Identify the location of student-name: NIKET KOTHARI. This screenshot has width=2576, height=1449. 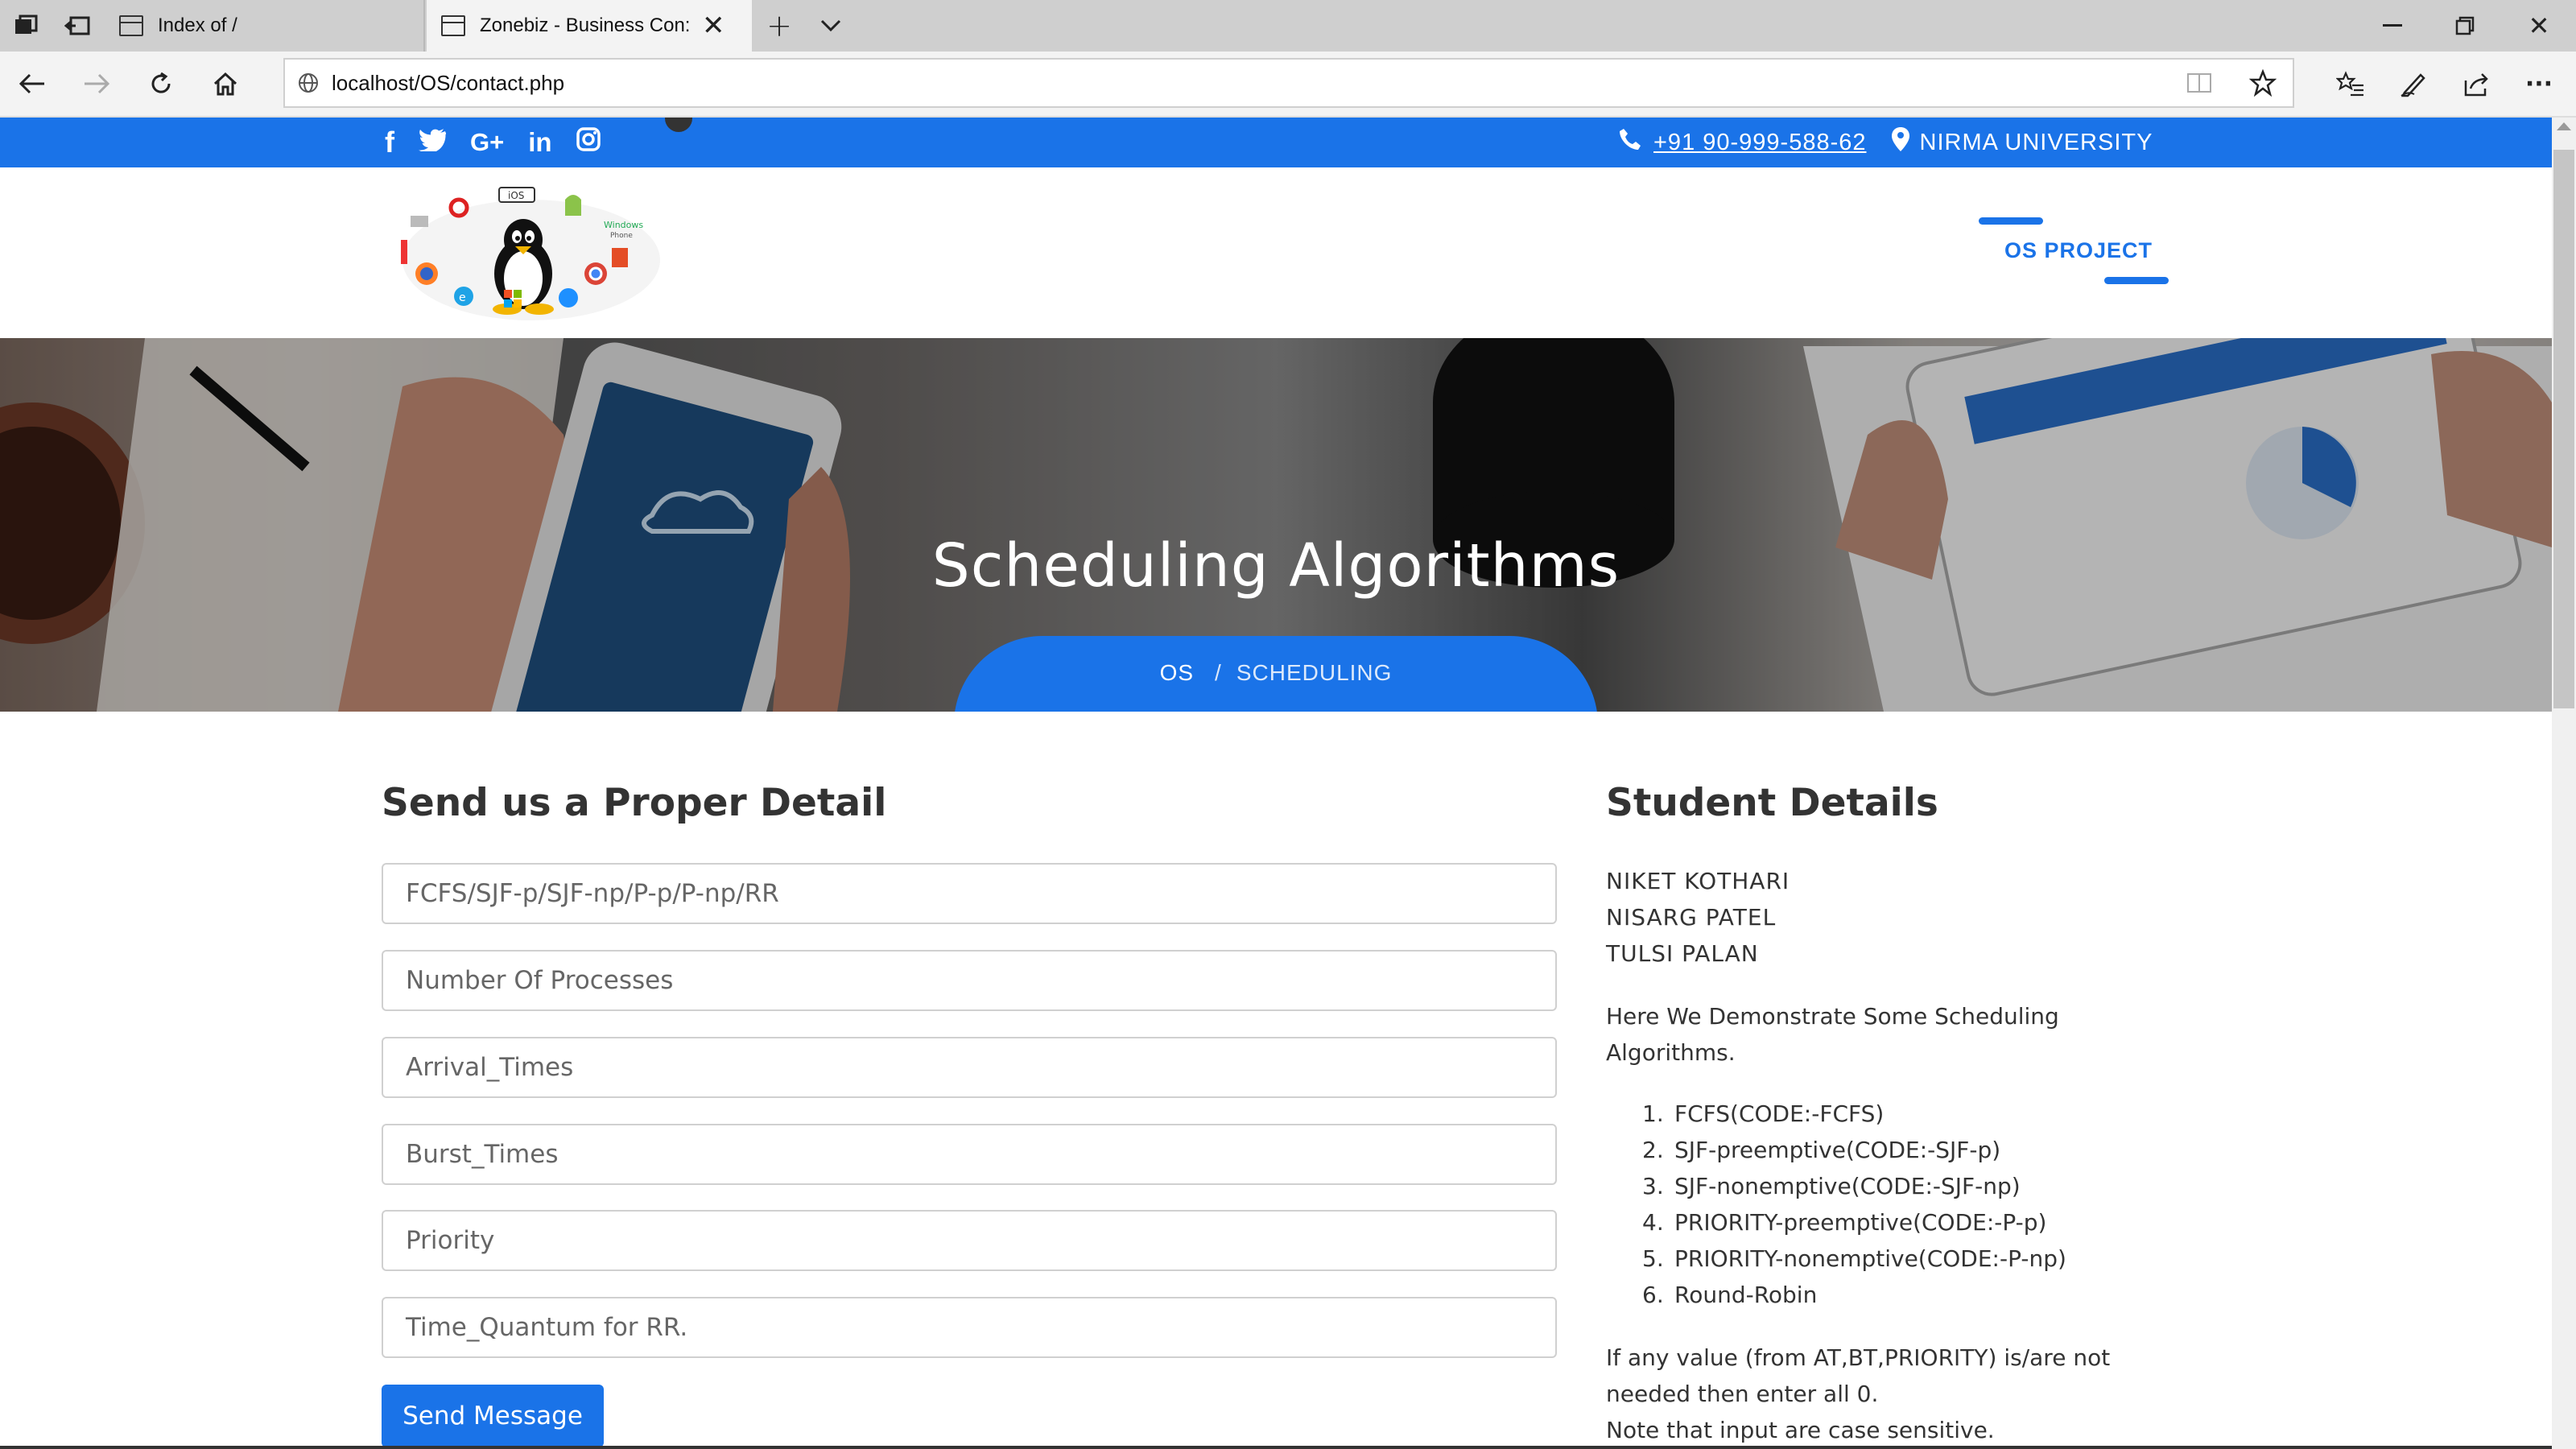
(1698, 881).